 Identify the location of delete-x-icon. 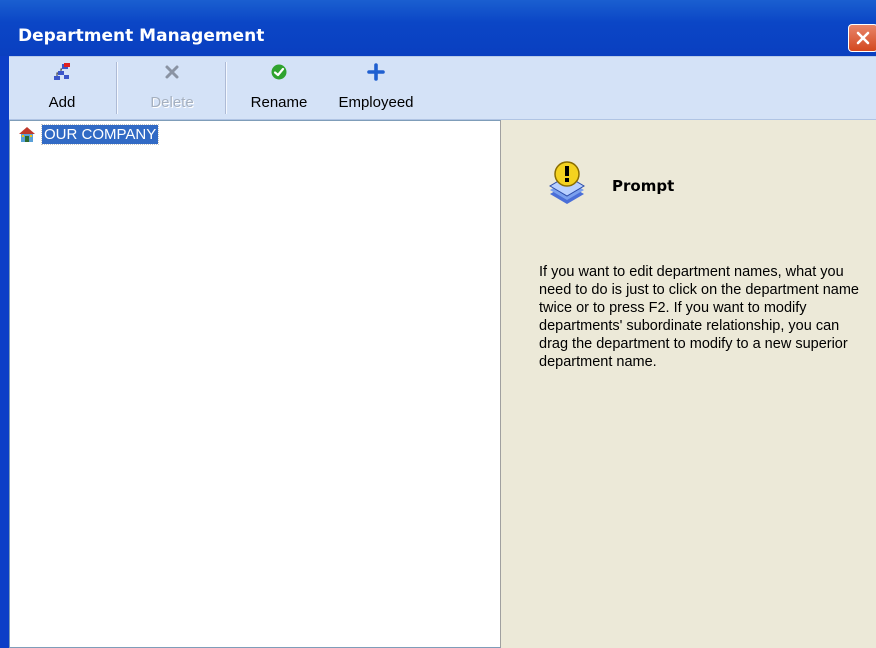
(172, 72).